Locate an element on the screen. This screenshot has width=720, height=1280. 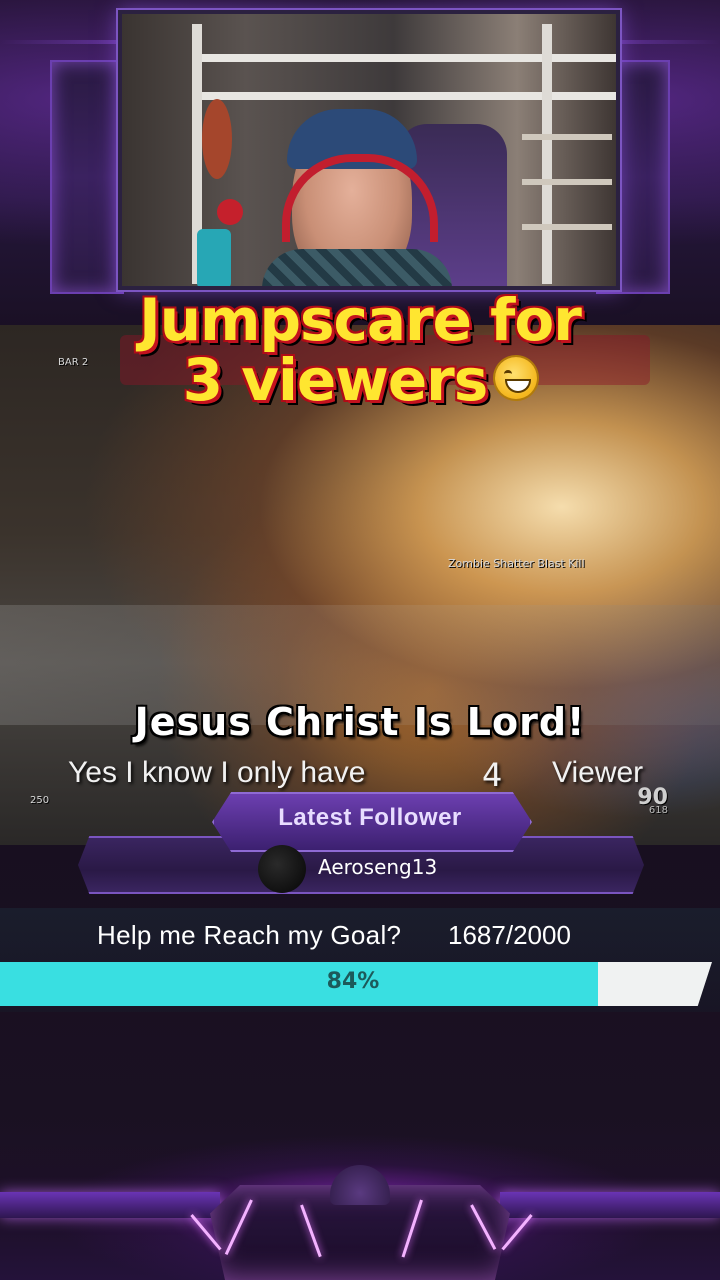
hud-left-value: 250 is located at coordinates (40, 800).